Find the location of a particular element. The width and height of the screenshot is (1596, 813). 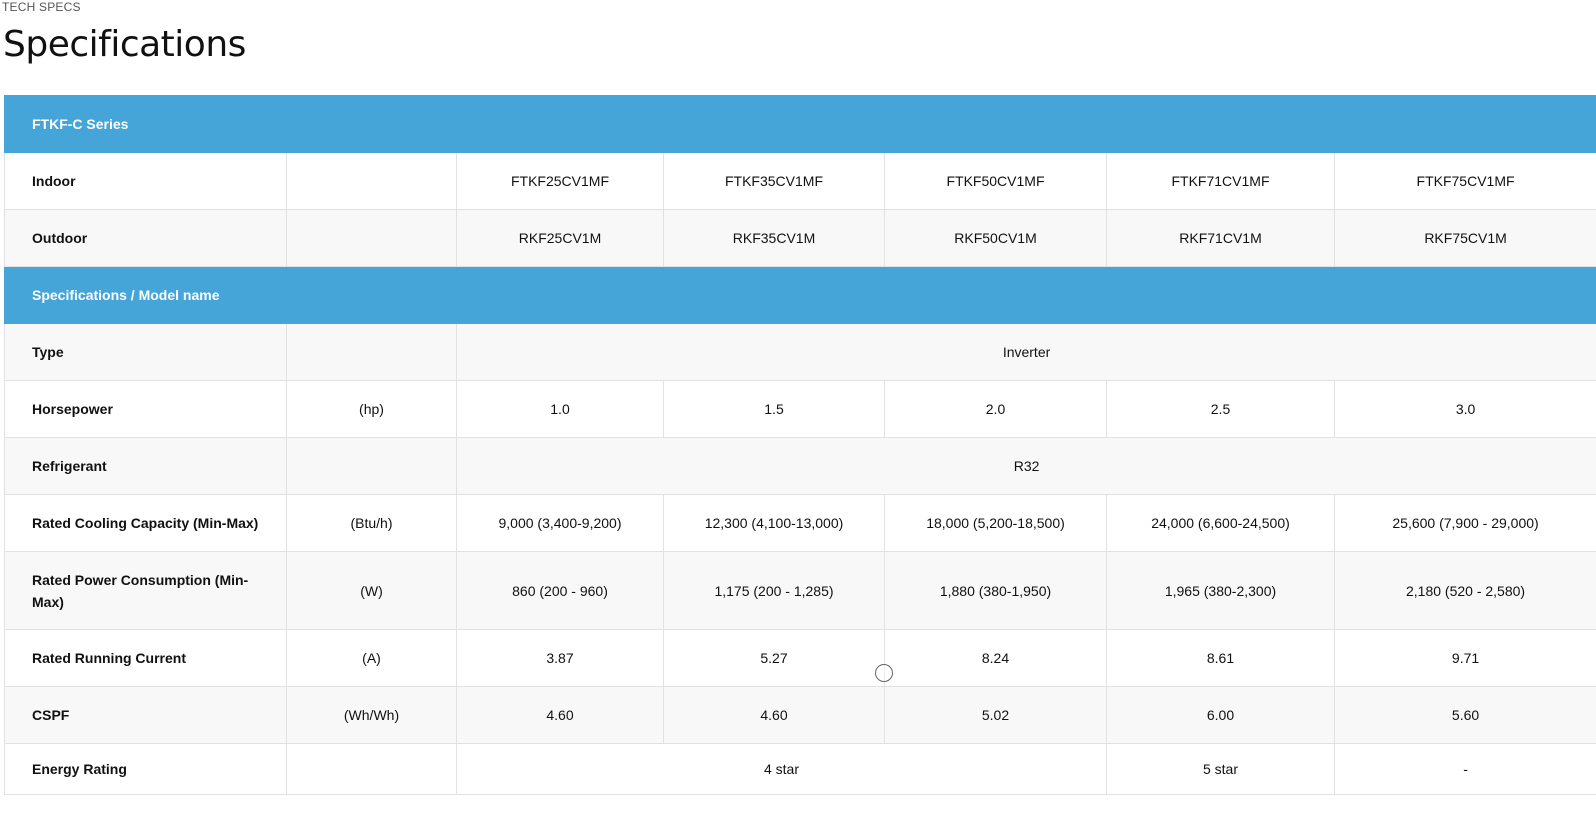

table-row-refrigerant: Refrigerant R32 is located at coordinates (800, 466).